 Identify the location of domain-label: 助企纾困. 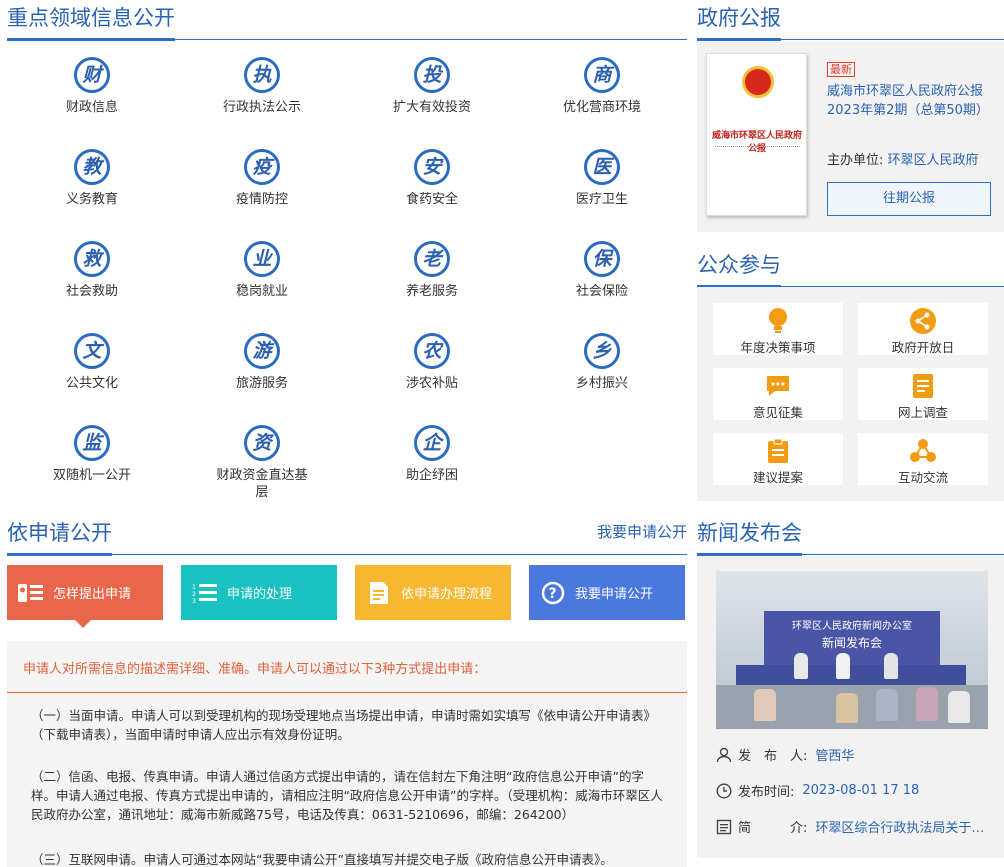
(431, 475).